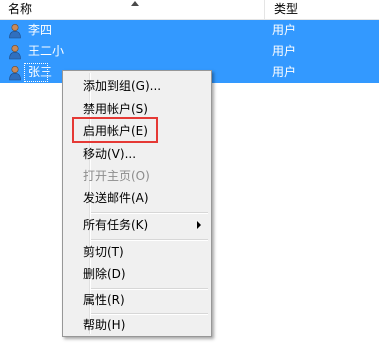 The image size is (379, 362). I want to click on table-row: 李四 用户, so click(189, 30).